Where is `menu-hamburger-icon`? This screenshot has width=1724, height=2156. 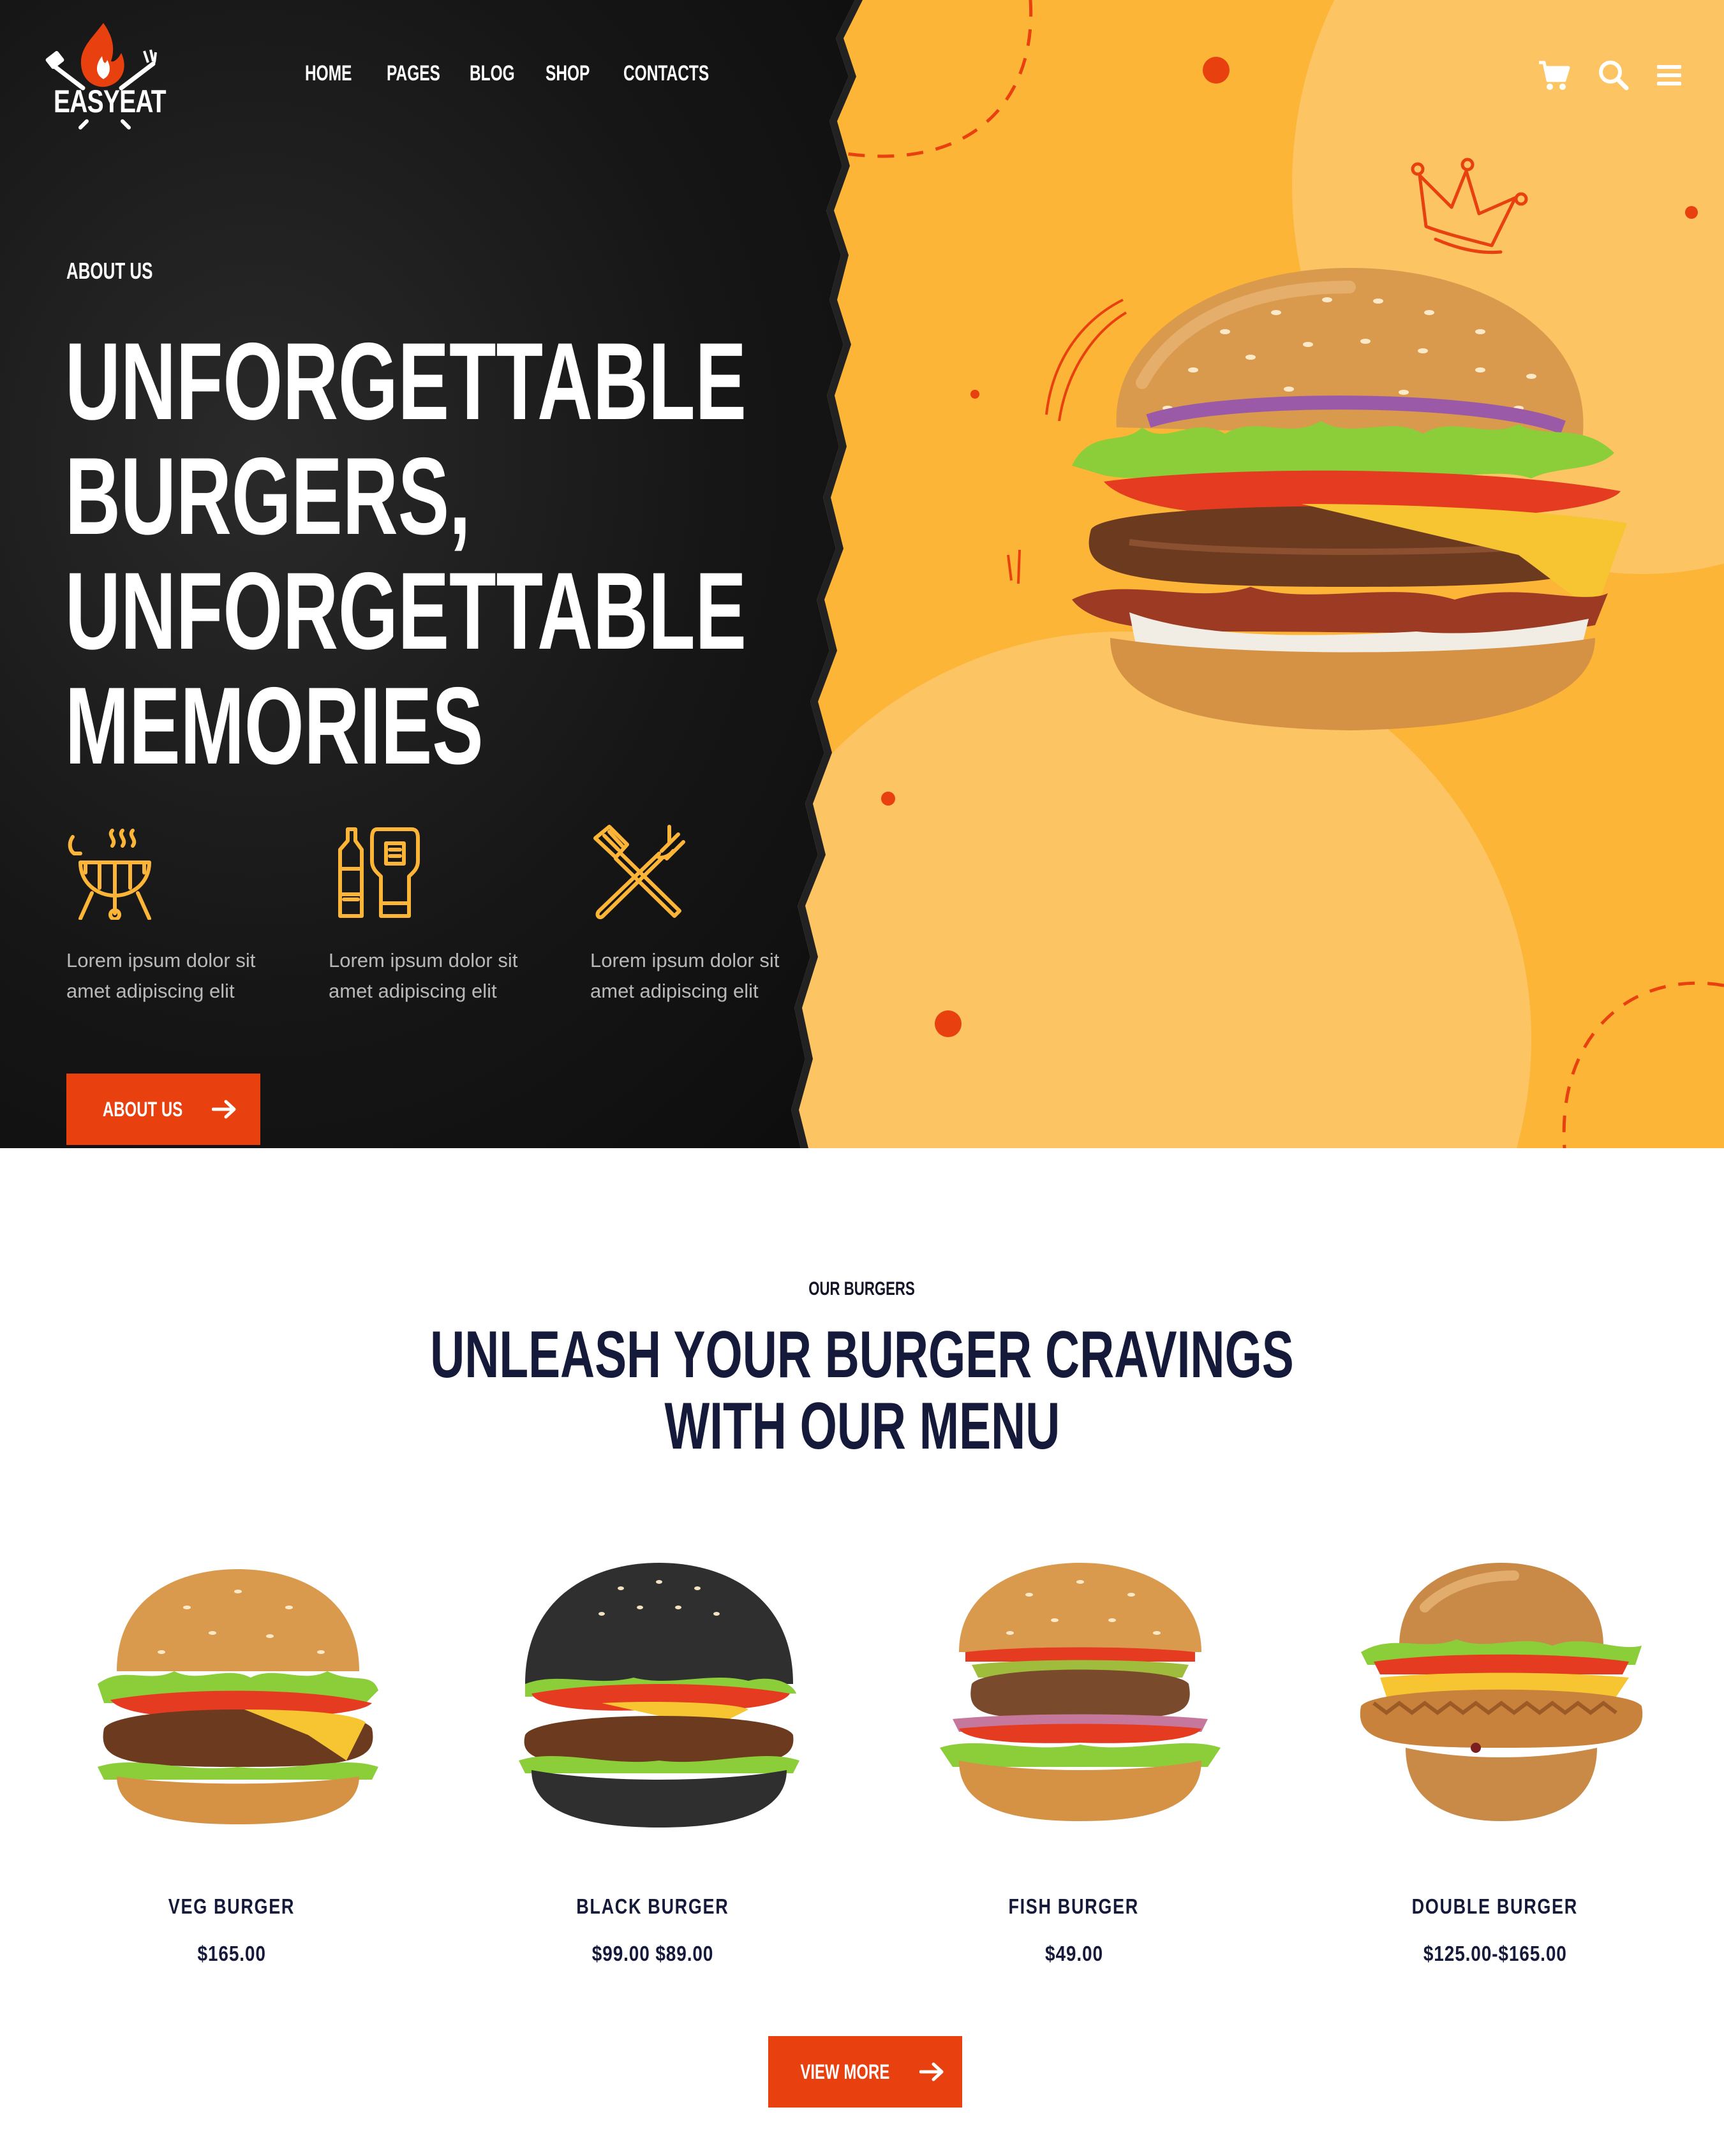 menu-hamburger-icon is located at coordinates (1669, 75).